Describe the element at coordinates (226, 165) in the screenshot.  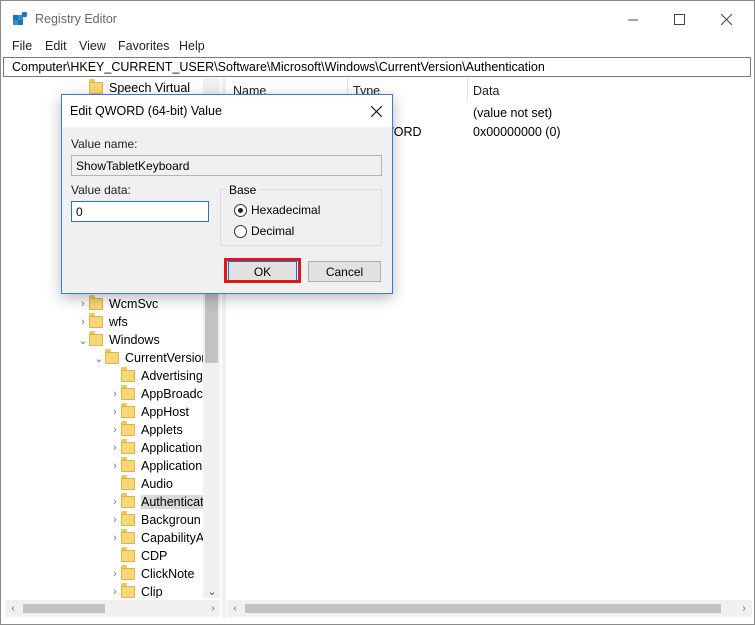
I see `value-name-field: ShowTabletKeyboard` at that location.